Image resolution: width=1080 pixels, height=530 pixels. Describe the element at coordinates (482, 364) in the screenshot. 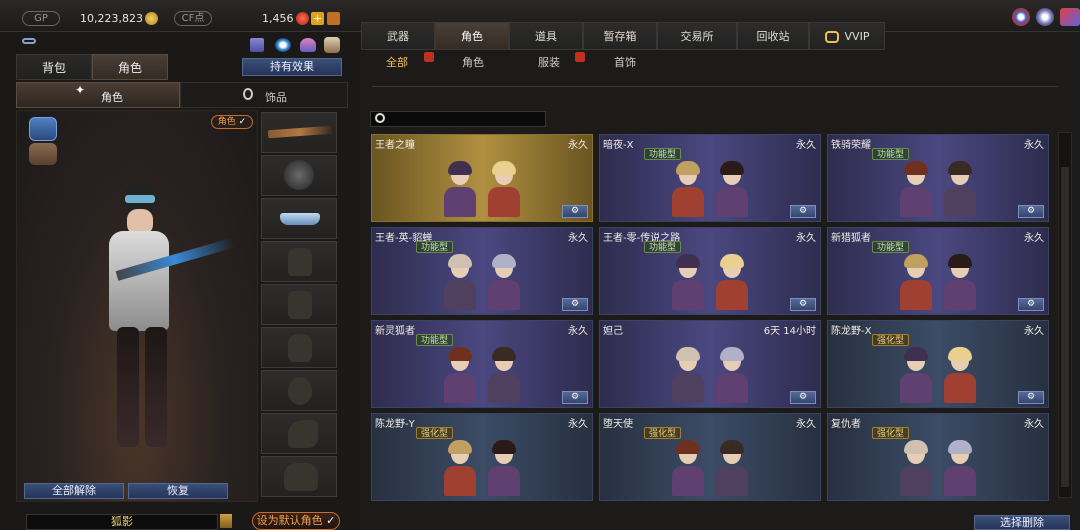

I see `character-card: 新灵狐者 永久 功能型 ⚙` at that location.